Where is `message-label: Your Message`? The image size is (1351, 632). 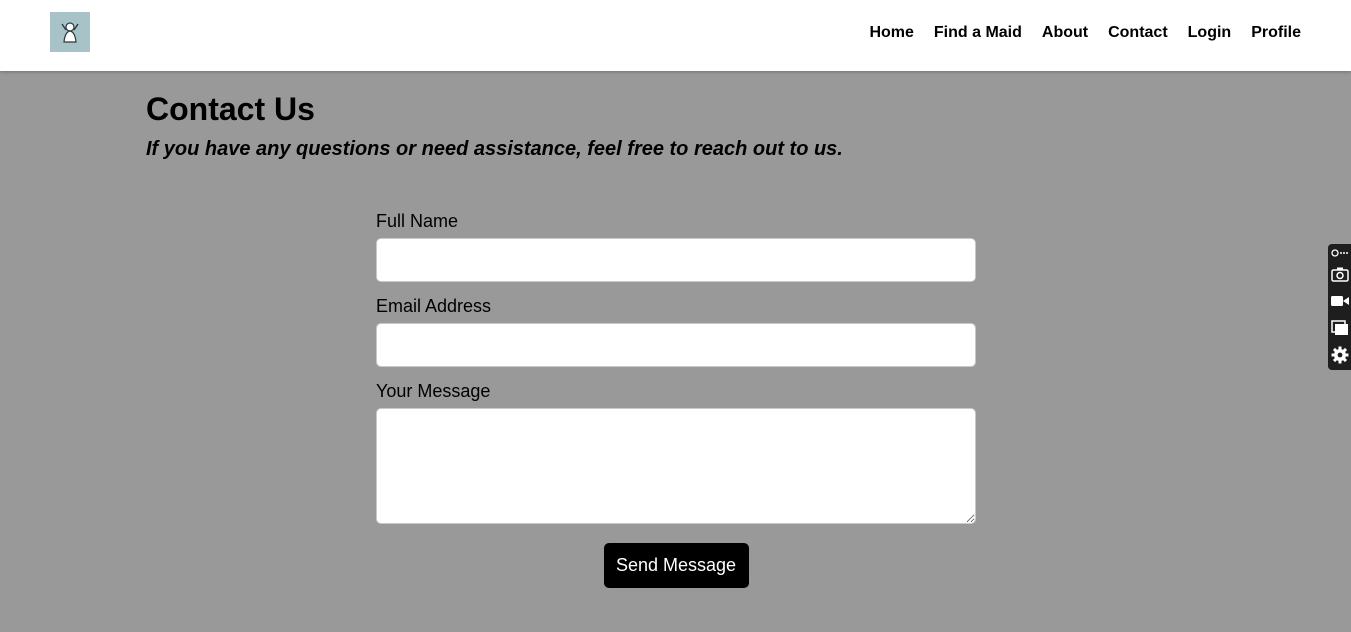
message-label: Your Message is located at coordinates (433, 391).